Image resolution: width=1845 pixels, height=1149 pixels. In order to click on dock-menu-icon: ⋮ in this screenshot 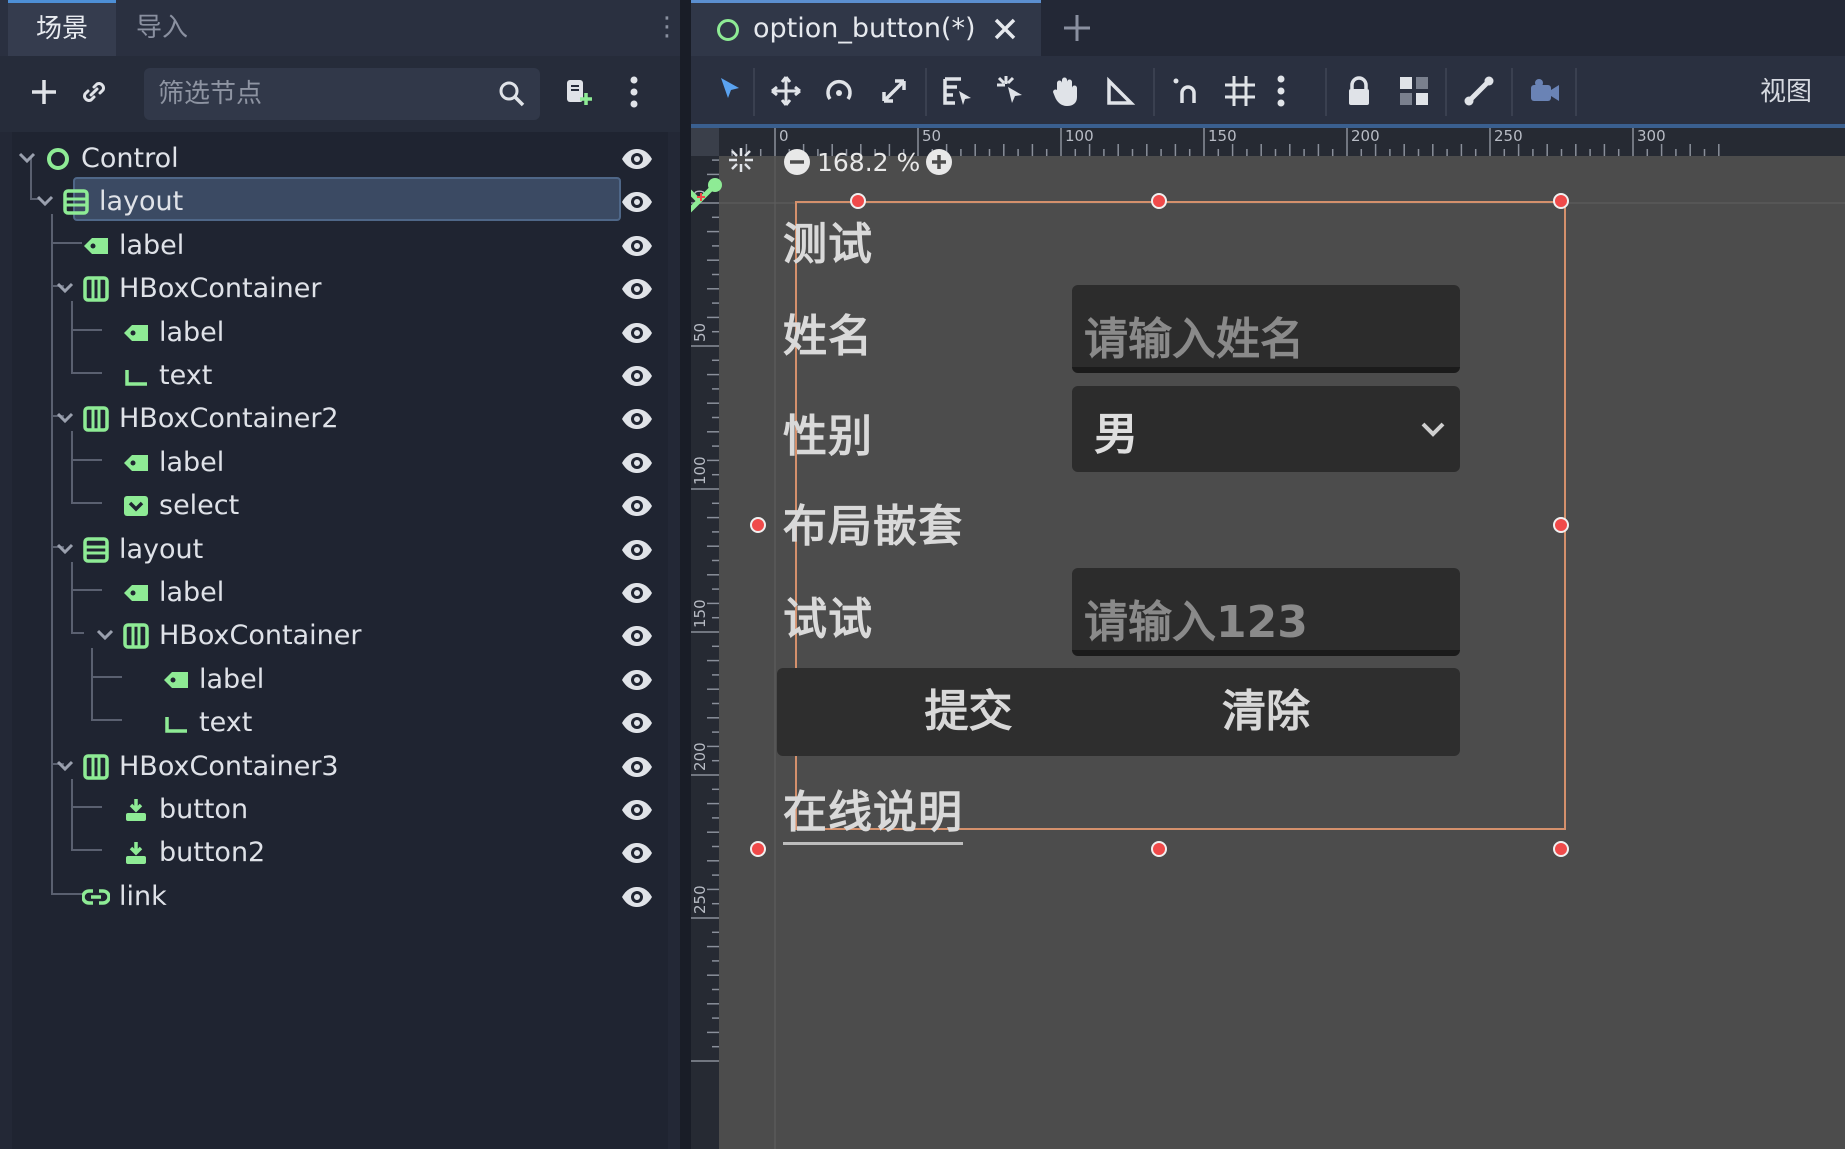, I will do `click(667, 28)`.